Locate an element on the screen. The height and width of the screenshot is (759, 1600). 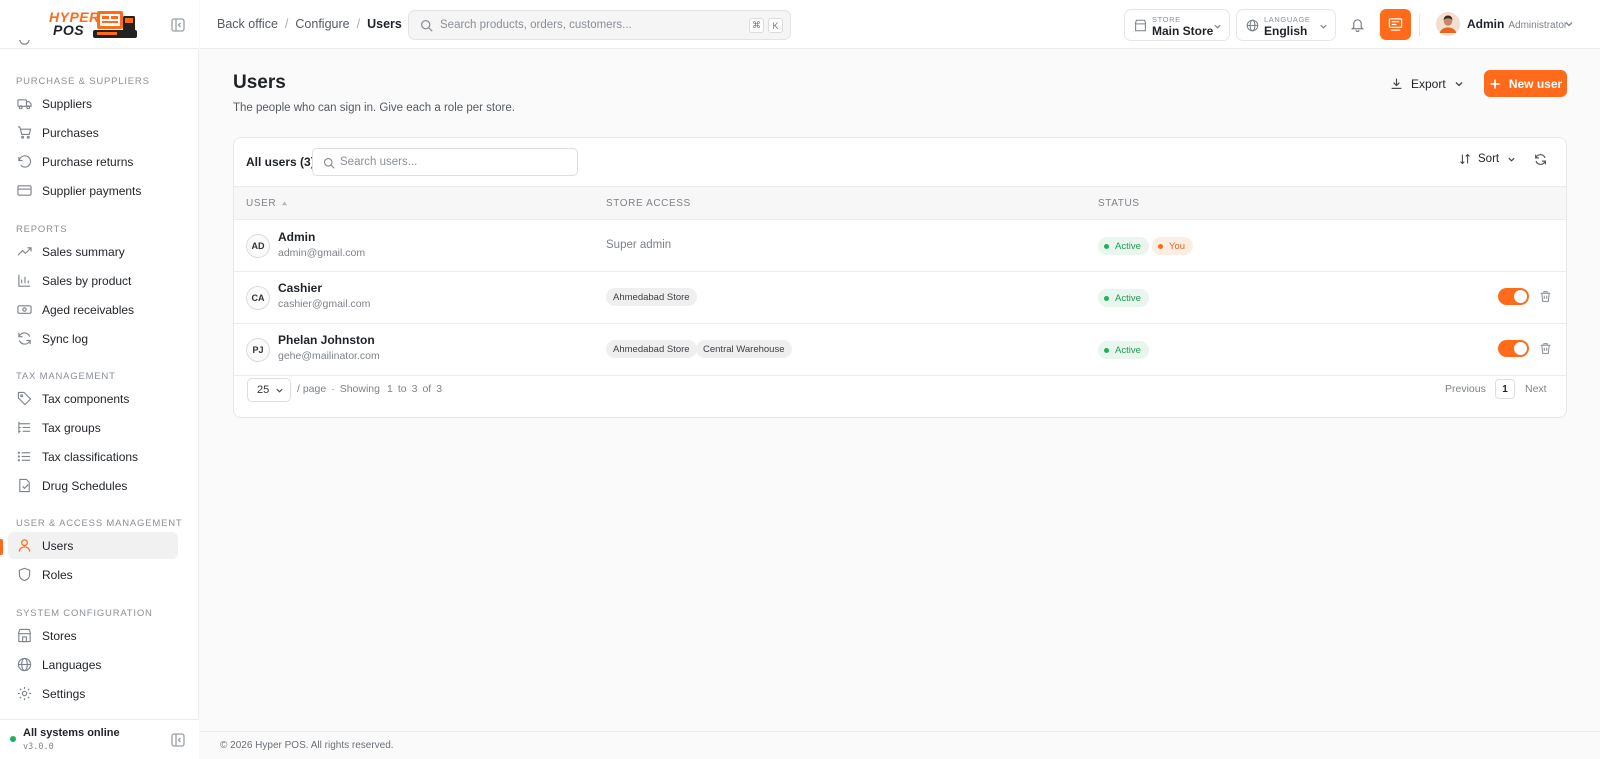
sidebar-item-label: Sync log is located at coordinates (65, 338).